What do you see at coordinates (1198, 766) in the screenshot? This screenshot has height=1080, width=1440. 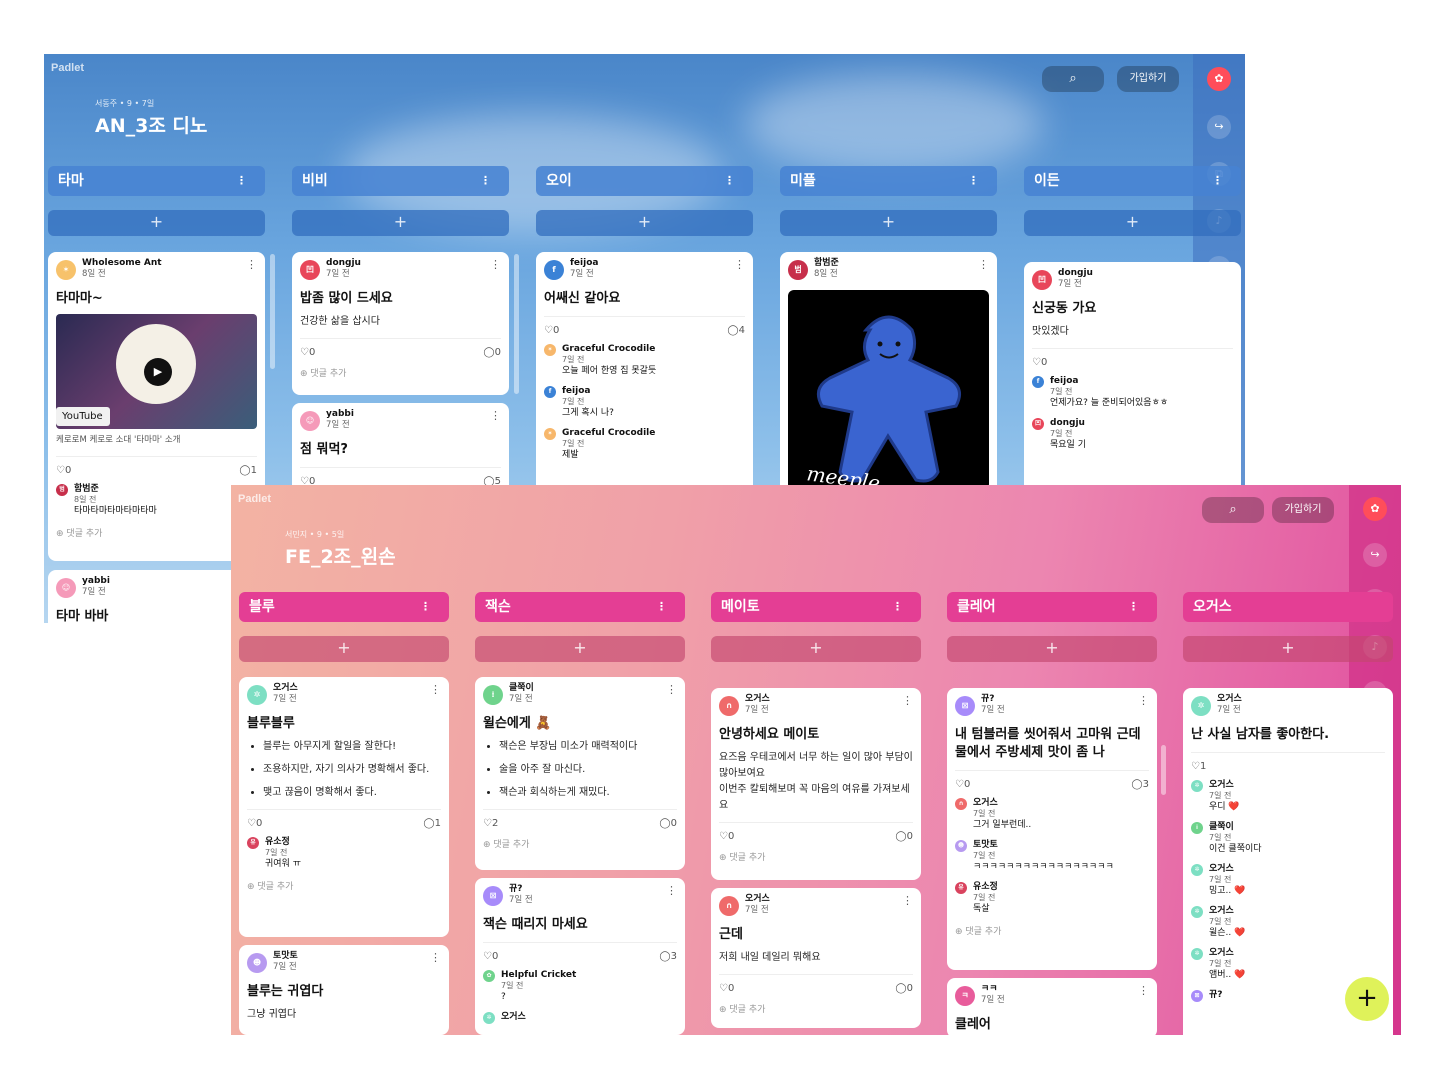 I see `like-button: ♡1` at bounding box center [1198, 766].